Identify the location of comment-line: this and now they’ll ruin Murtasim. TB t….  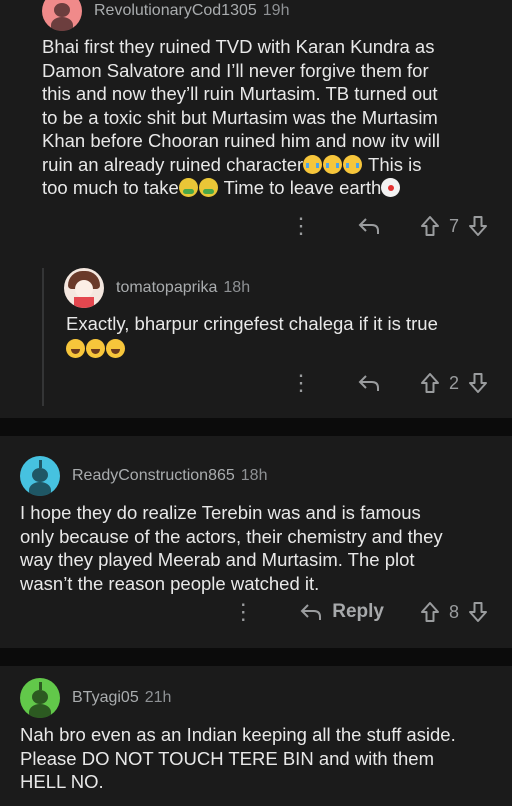
(240, 93).